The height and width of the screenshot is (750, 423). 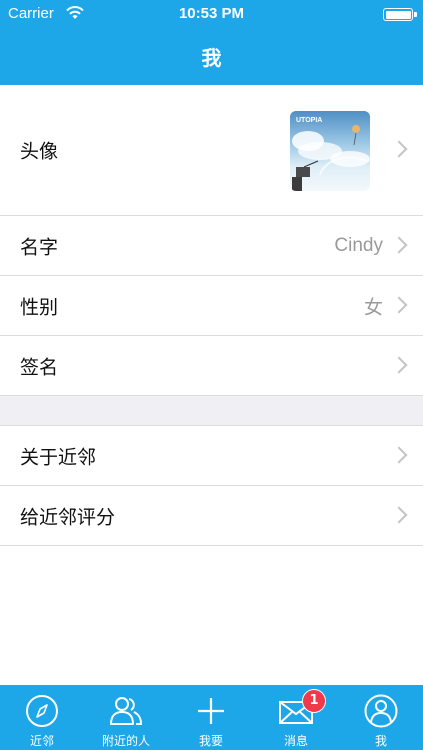 I want to click on avatar: UTOPIA, so click(x=330, y=151).